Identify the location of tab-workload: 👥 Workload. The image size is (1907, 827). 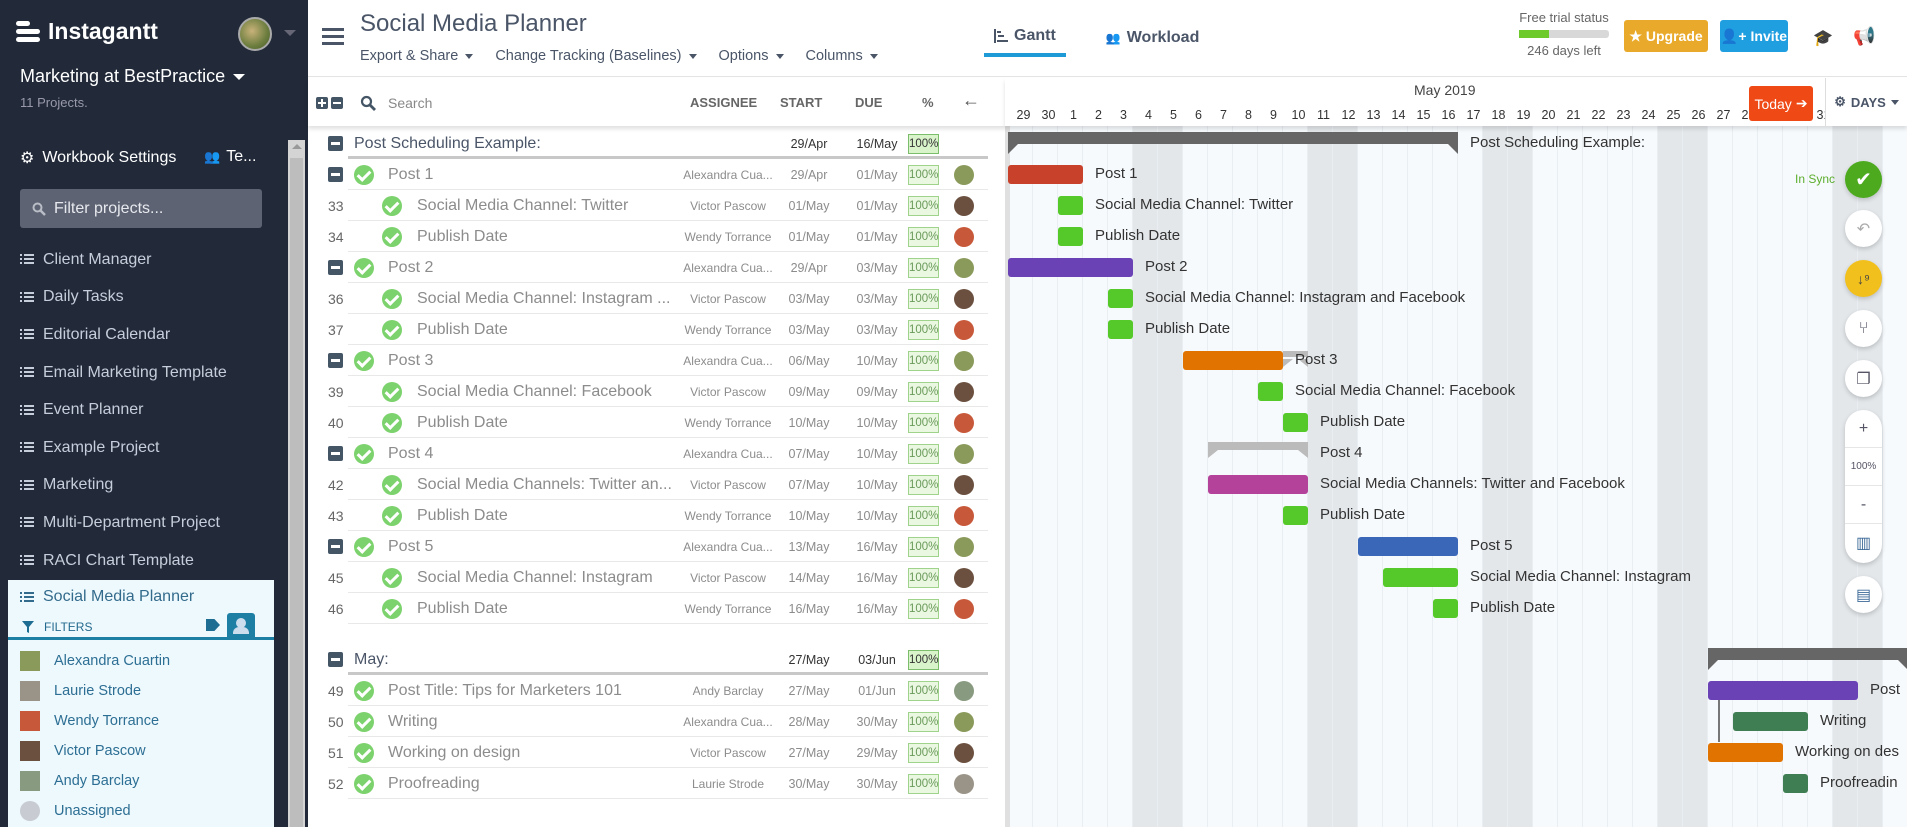
(1153, 42).